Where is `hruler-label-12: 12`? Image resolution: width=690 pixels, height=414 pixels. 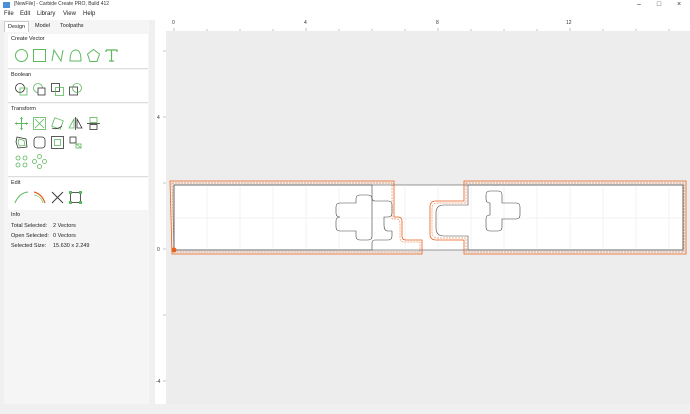 hruler-label-12: 12 is located at coordinates (569, 23).